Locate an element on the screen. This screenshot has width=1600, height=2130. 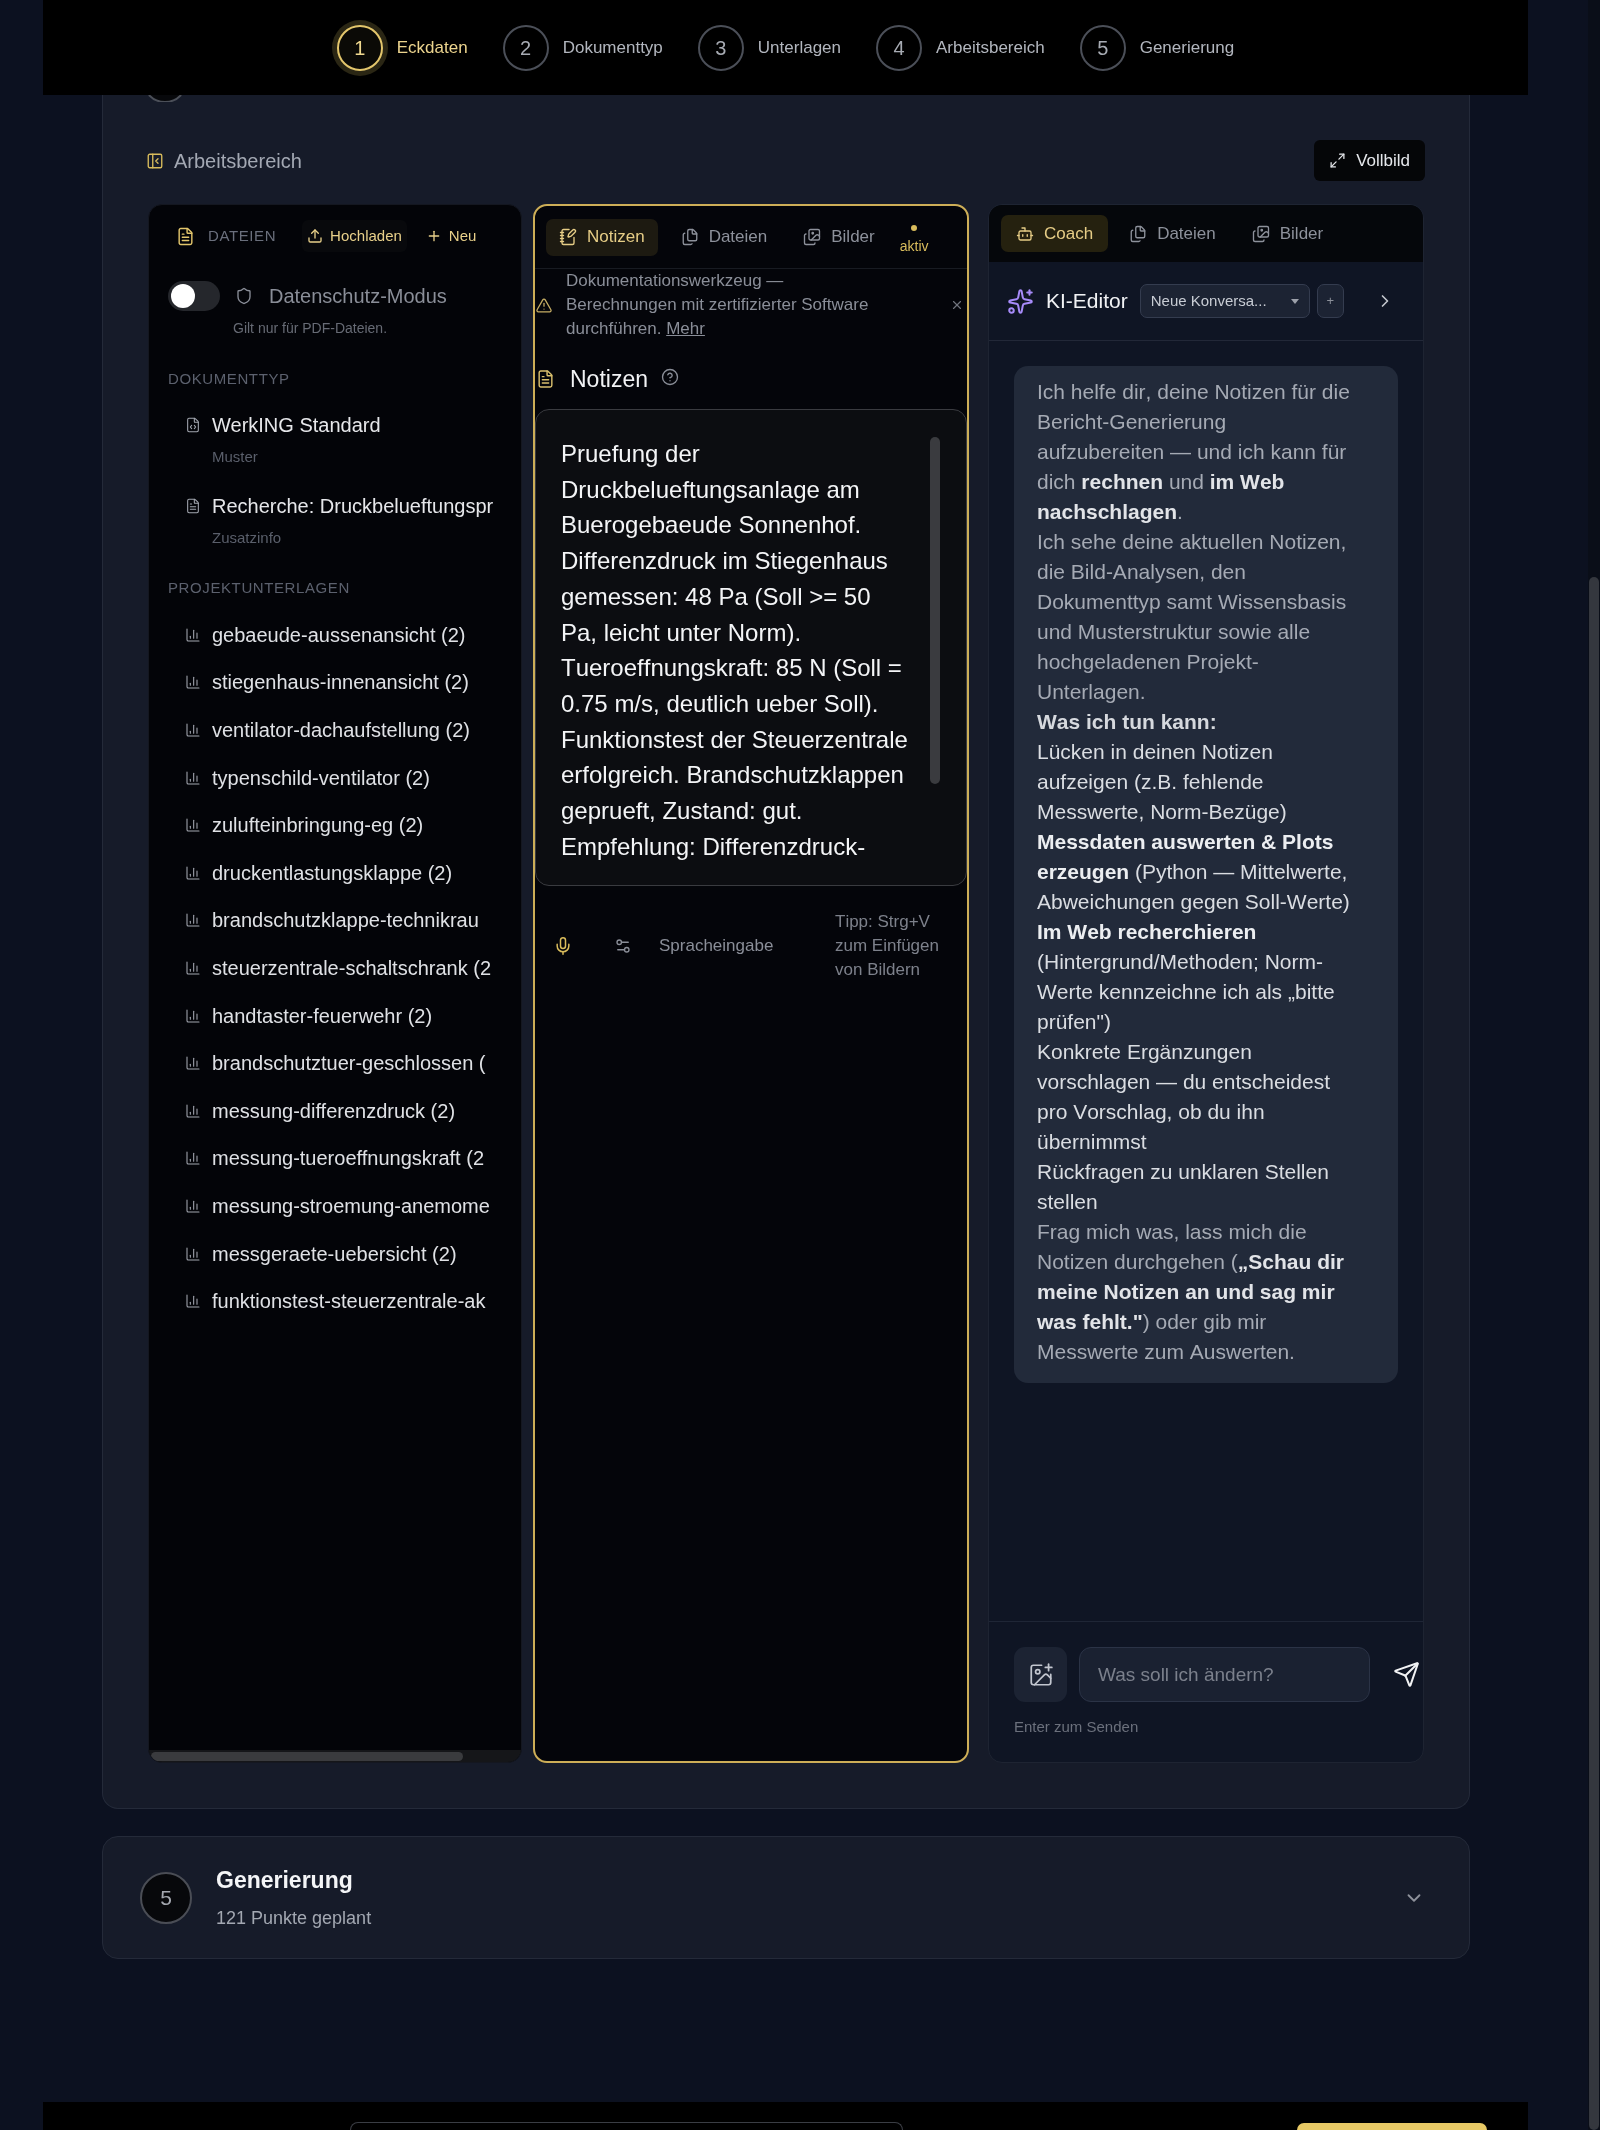
list-item-text: Konkrete Ergänzungen vorschlagen — du entscheidest pro Vorschlag, ob du ihn übernimmst is located at coordinates (1184, 1097).